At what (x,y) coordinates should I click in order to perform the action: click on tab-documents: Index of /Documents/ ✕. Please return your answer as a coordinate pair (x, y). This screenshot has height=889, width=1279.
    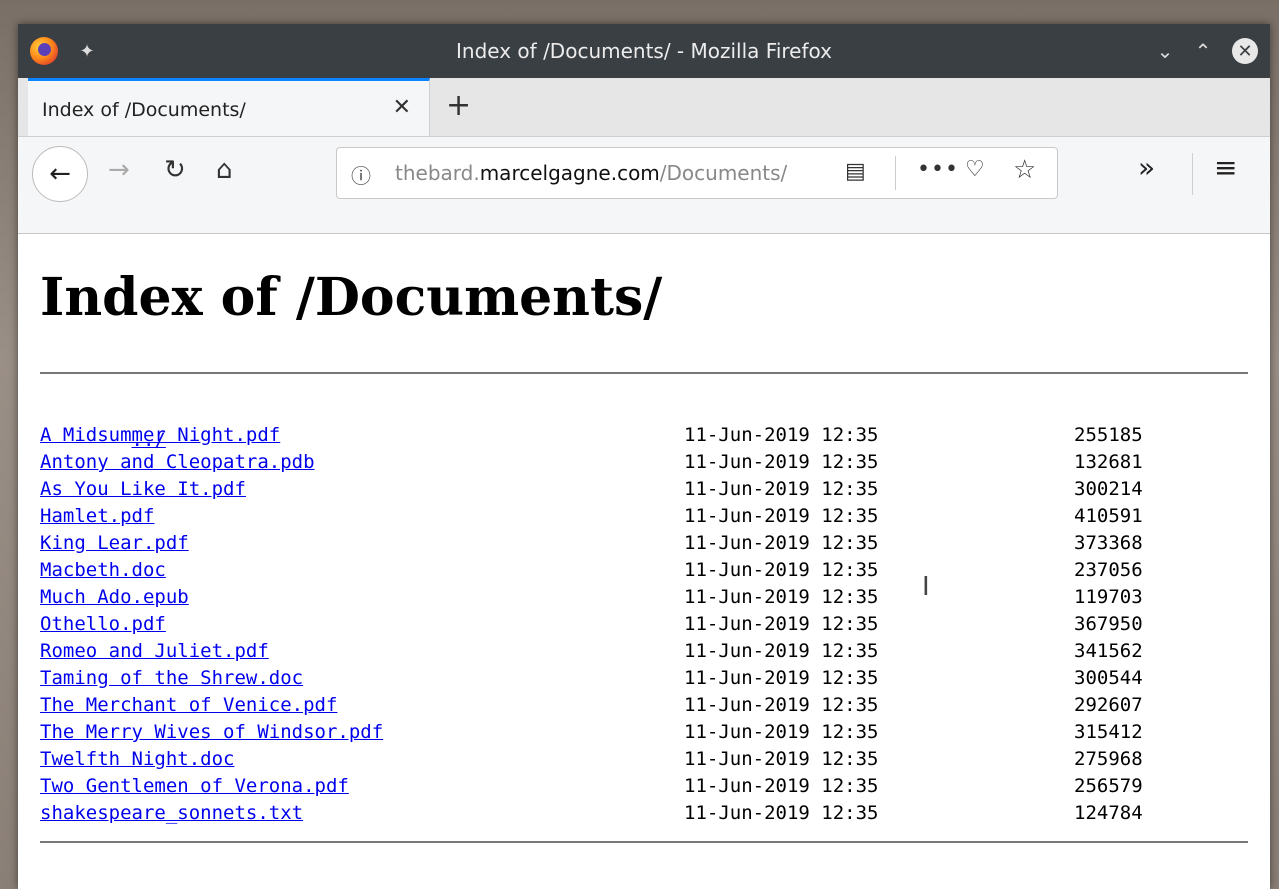
    Looking at the image, I should click on (229, 107).